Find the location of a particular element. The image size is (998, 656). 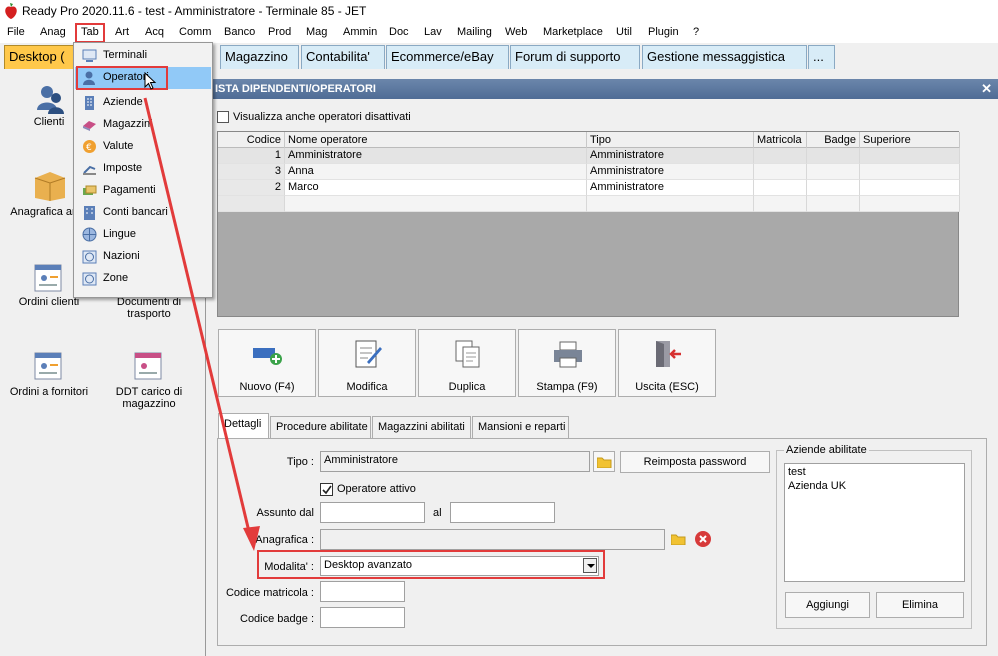

show-disabled-checkbox is located at coordinates (223, 117).